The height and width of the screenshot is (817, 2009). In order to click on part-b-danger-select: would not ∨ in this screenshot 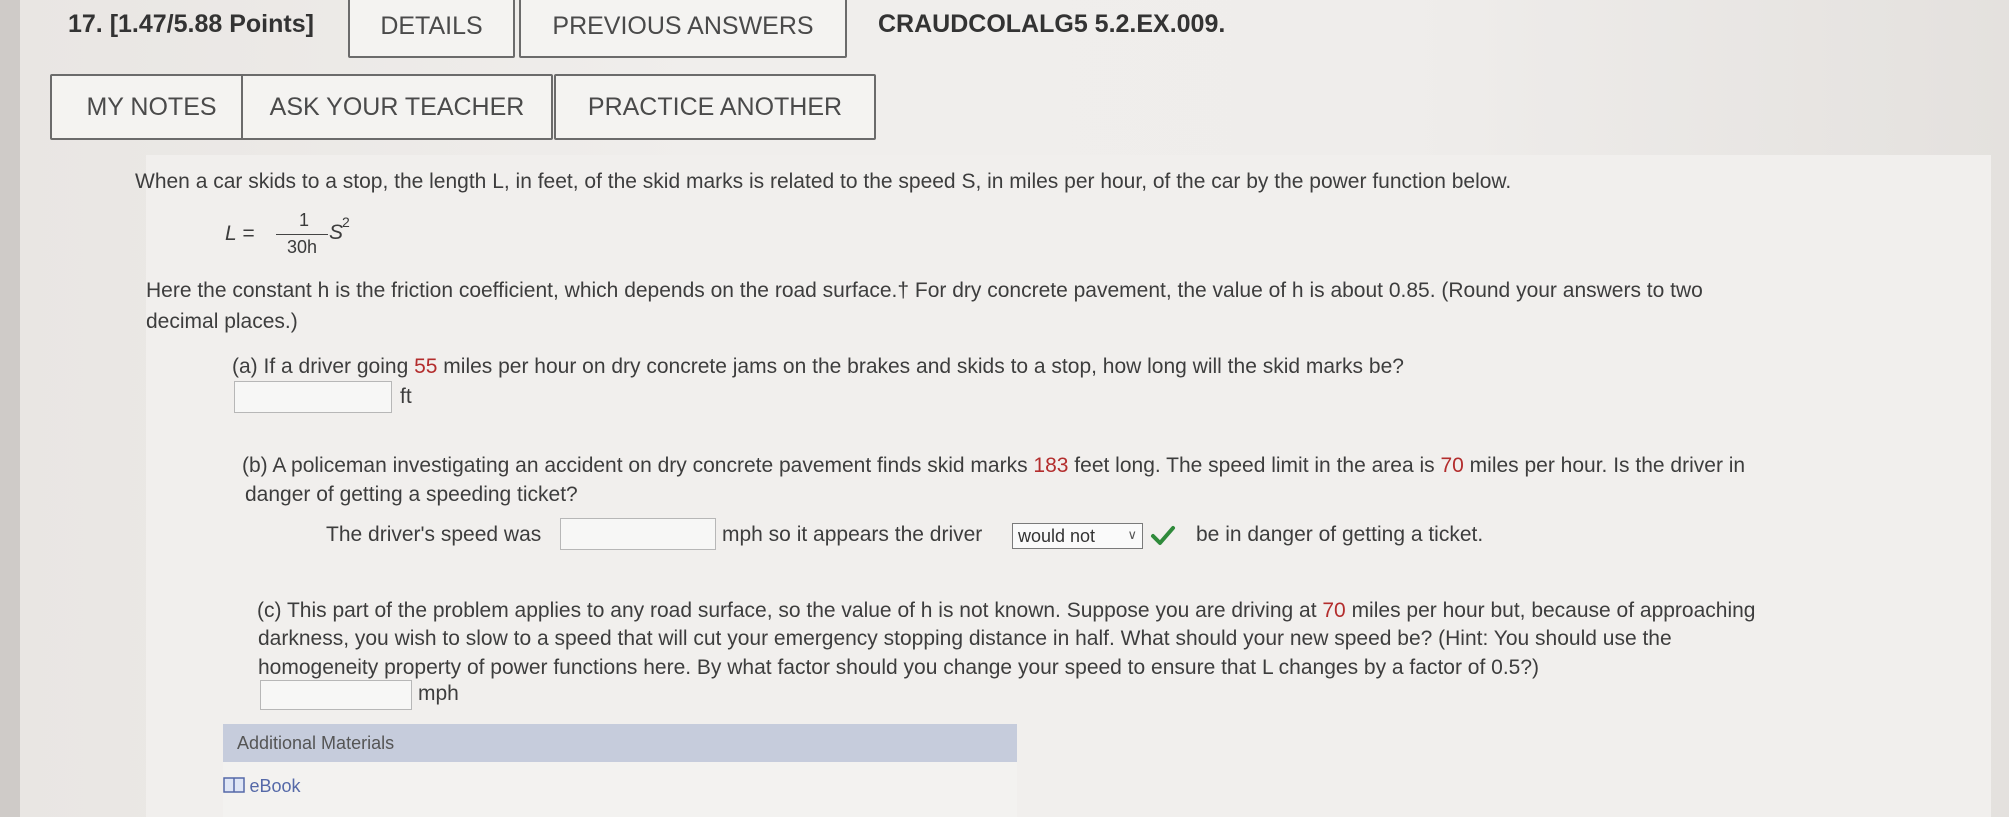, I will do `click(1077, 536)`.